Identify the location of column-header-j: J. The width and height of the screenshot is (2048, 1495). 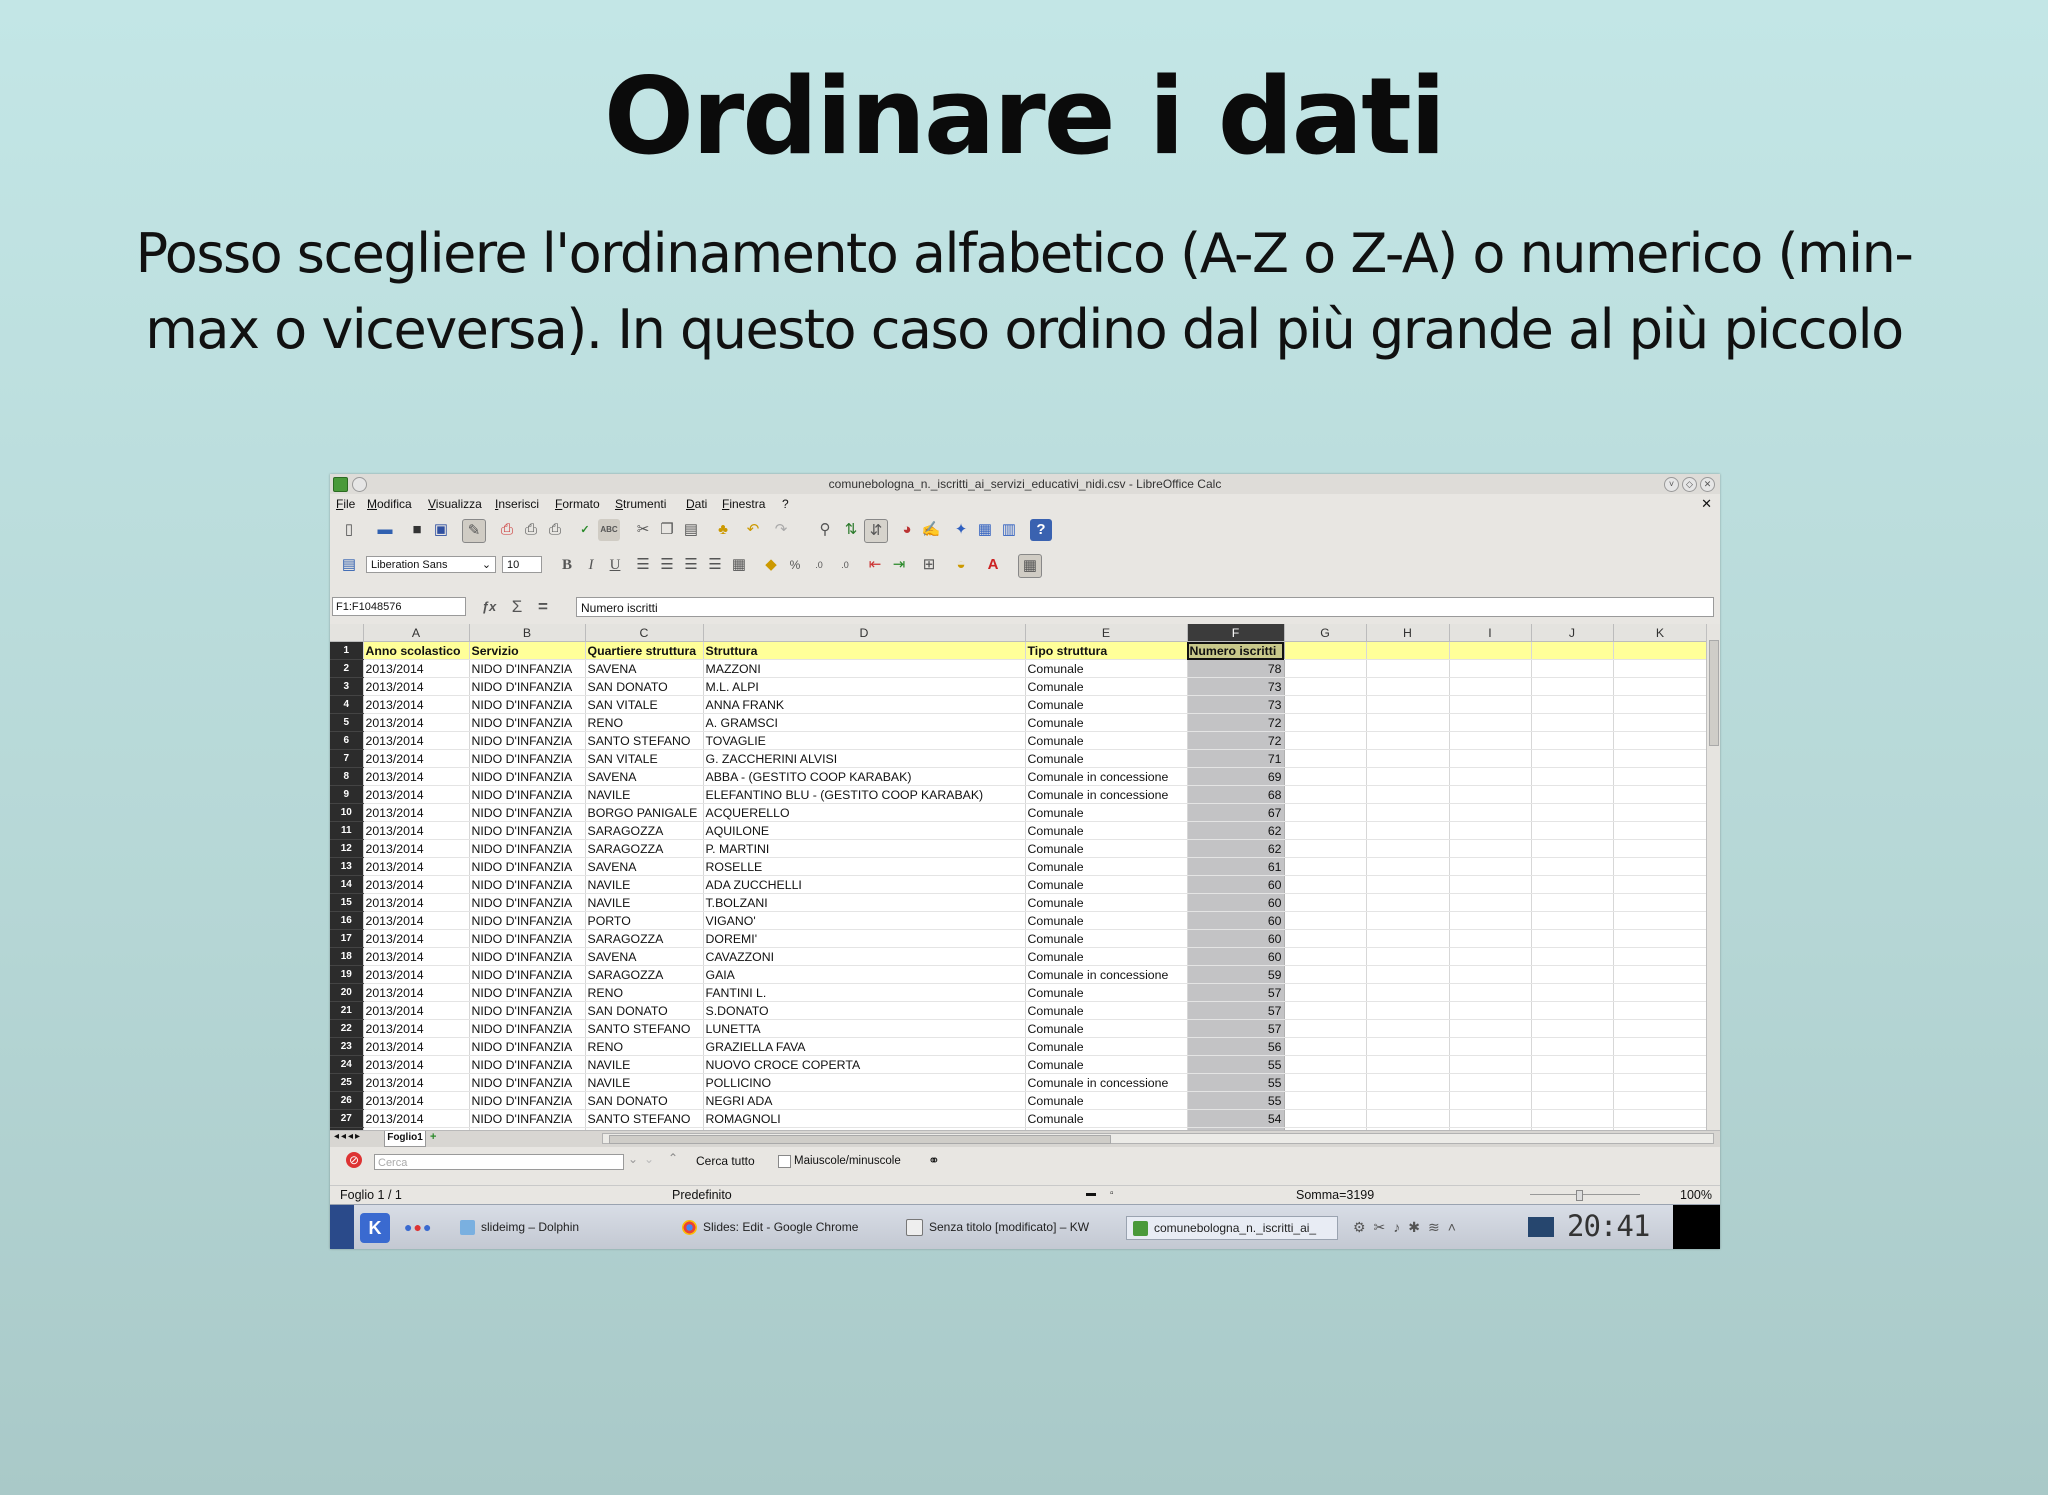
(1572, 633).